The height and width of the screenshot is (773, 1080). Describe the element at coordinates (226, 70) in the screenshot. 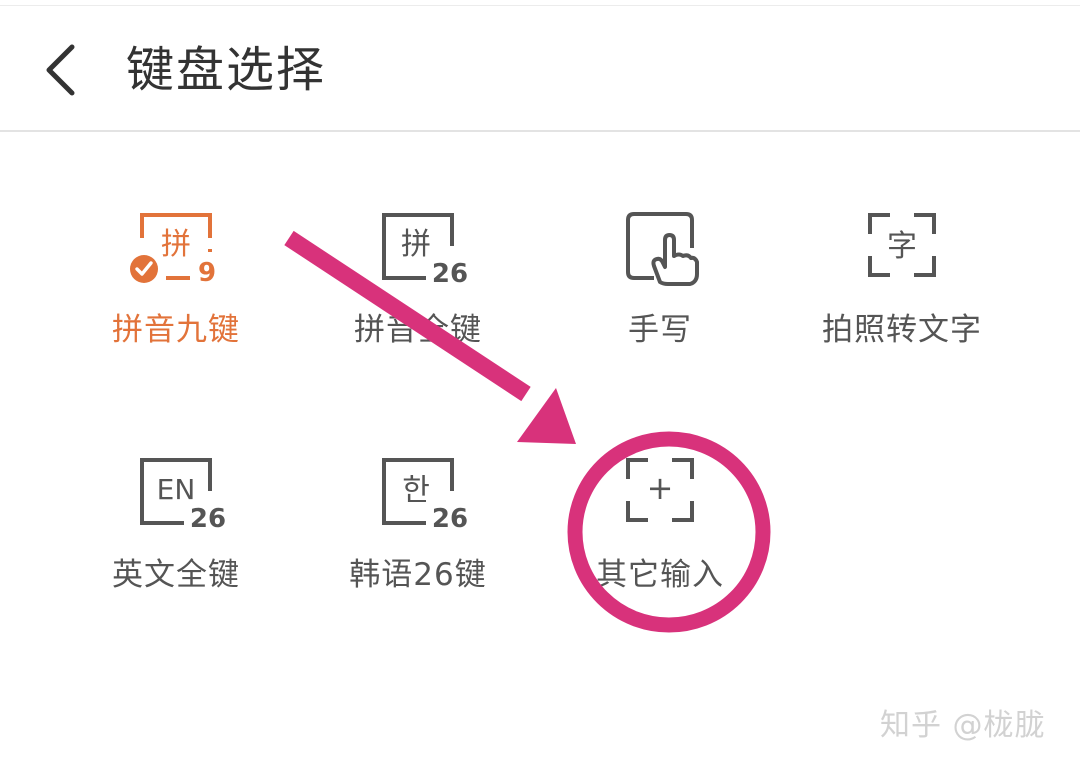

I see `page-title: 键盘选择` at that location.